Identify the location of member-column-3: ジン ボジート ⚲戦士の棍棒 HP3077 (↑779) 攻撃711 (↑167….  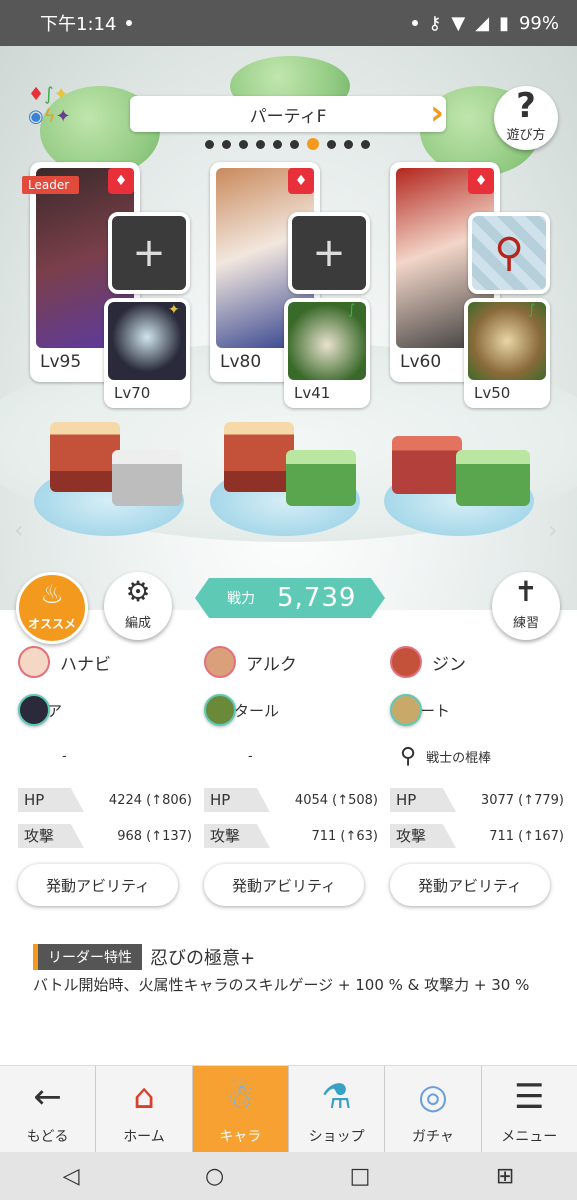
(480, 774).